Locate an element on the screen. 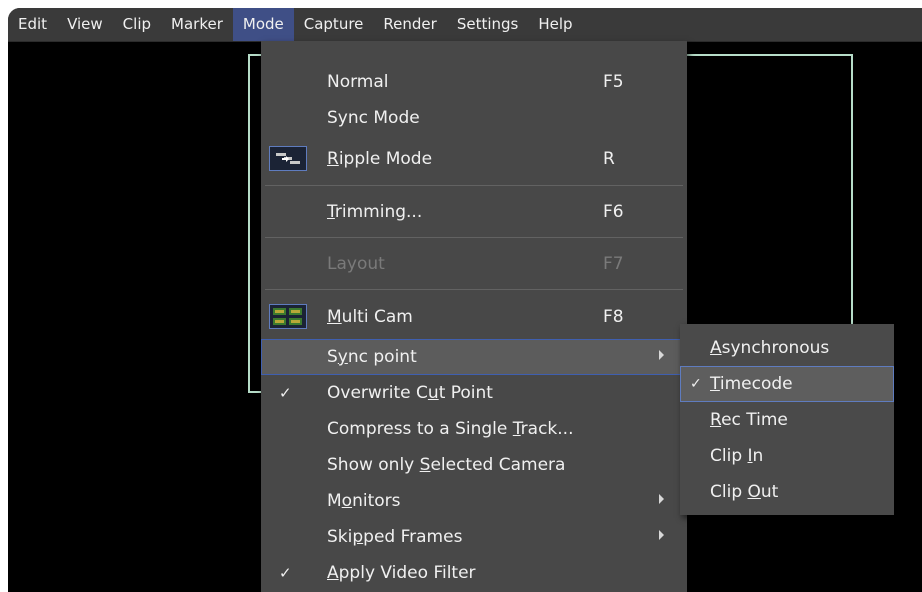 The width and height of the screenshot is (922, 592). menu-item-label: Sync Mode is located at coordinates (373, 118).